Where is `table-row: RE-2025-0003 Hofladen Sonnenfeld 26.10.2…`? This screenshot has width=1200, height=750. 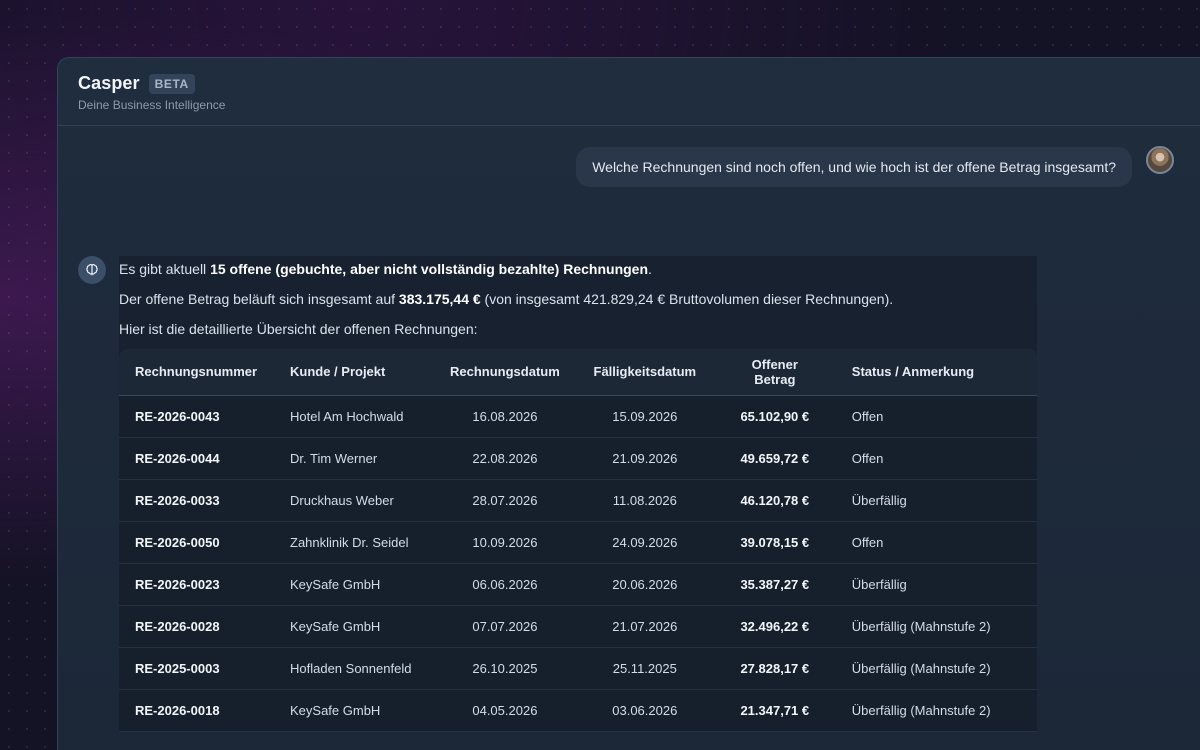
table-row: RE-2025-0003 Hofladen Sonnenfeld 26.10.2… is located at coordinates (578, 668).